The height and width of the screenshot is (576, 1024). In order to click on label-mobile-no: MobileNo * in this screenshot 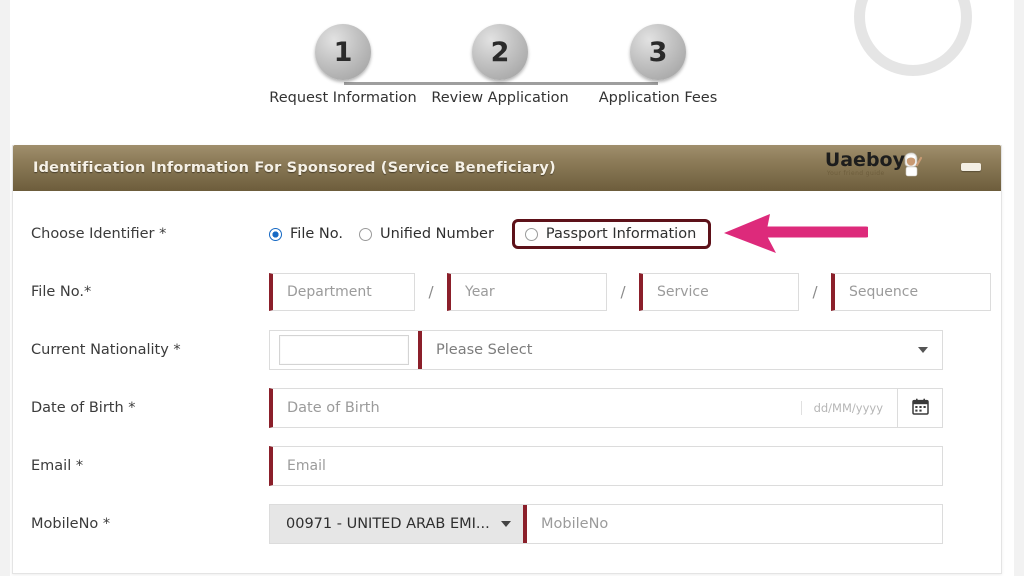, I will do `click(71, 524)`.